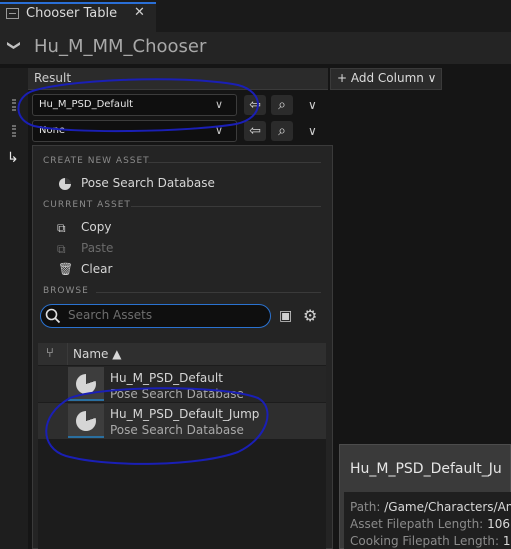  I want to click on menu-item-clear: Clear, so click(96, 269).